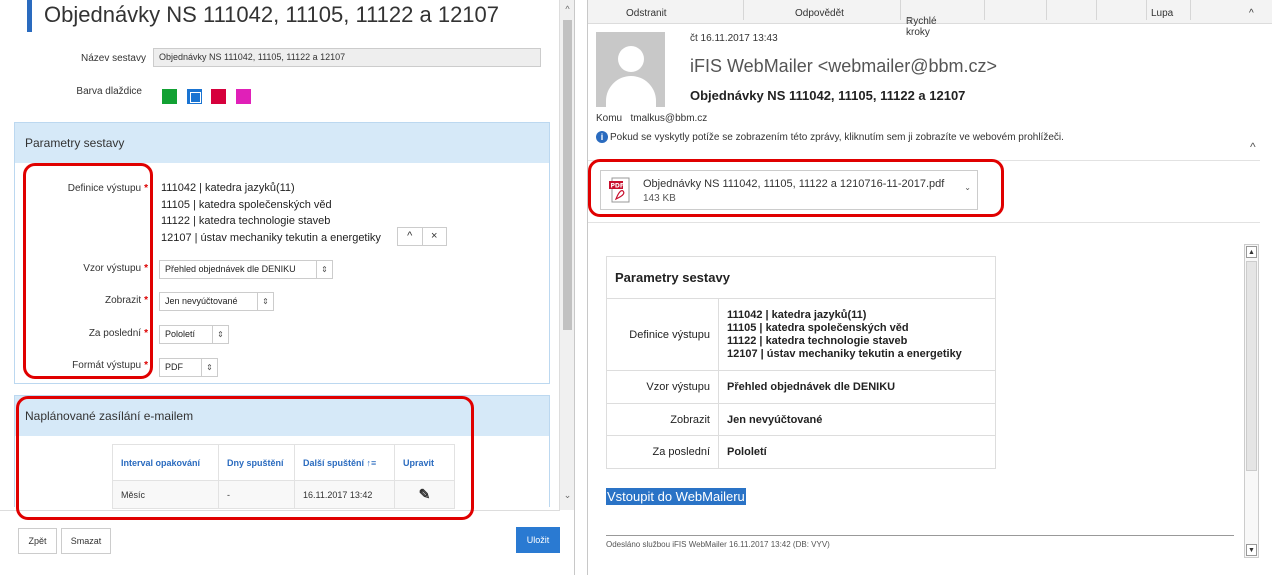 This screenshot has height=575, width=1272. What do you see at coordinates (924, 222) in the screenshot?
I see `attachment-divider` at bounding box center [924, 222].